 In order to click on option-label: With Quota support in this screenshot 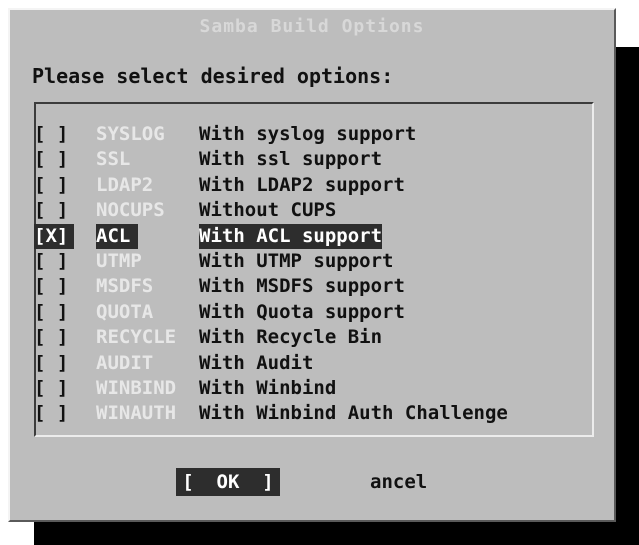, I will do `click(302, 311)`.